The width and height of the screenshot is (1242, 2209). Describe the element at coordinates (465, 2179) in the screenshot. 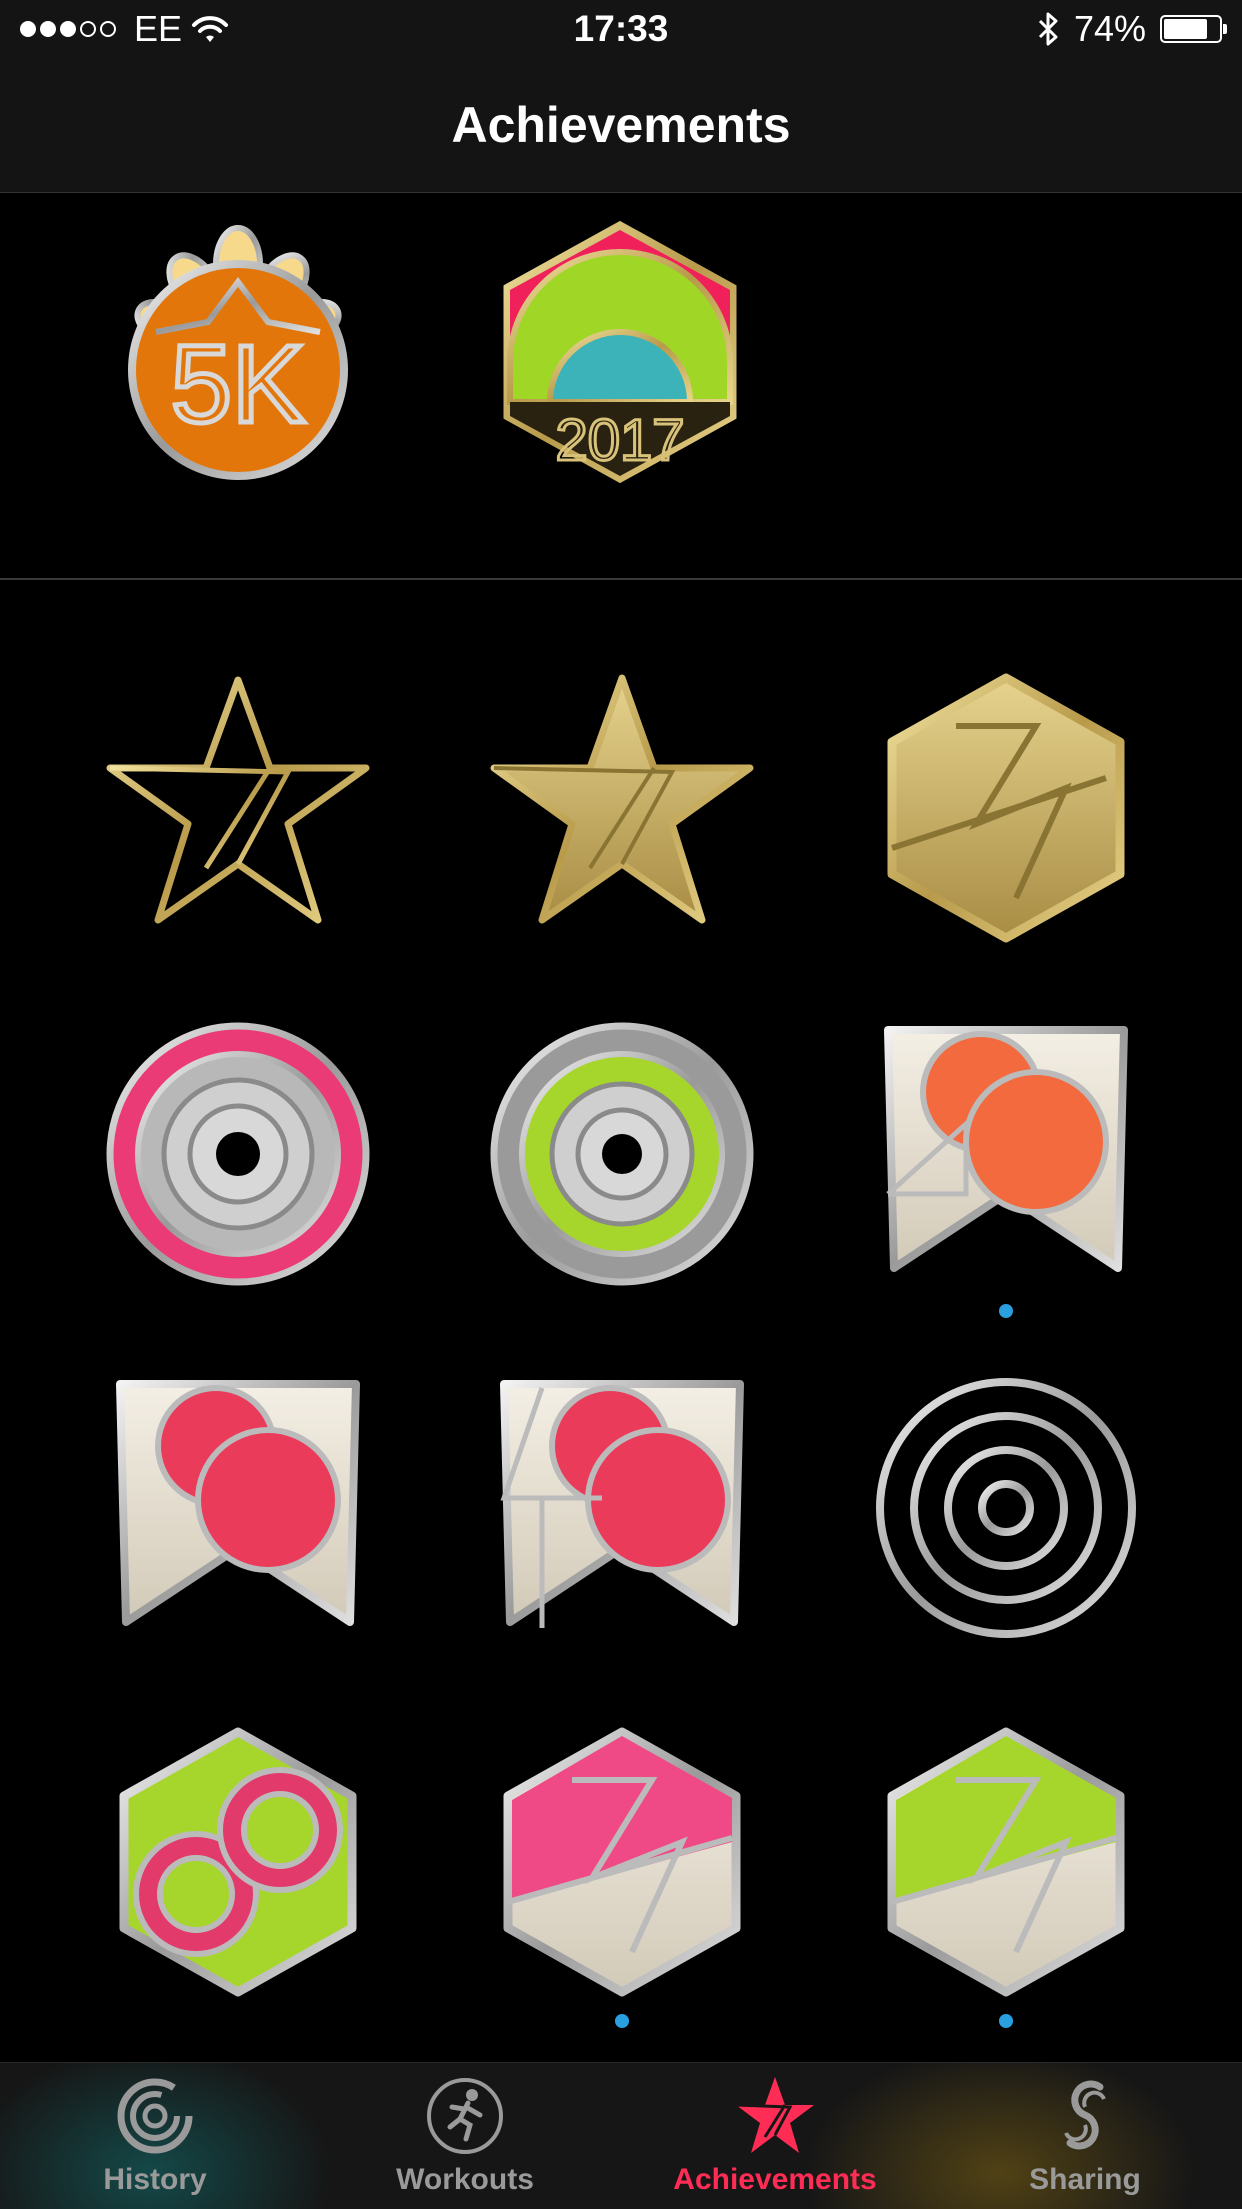

I see `tab-workouts-label: Workouts` at that location.